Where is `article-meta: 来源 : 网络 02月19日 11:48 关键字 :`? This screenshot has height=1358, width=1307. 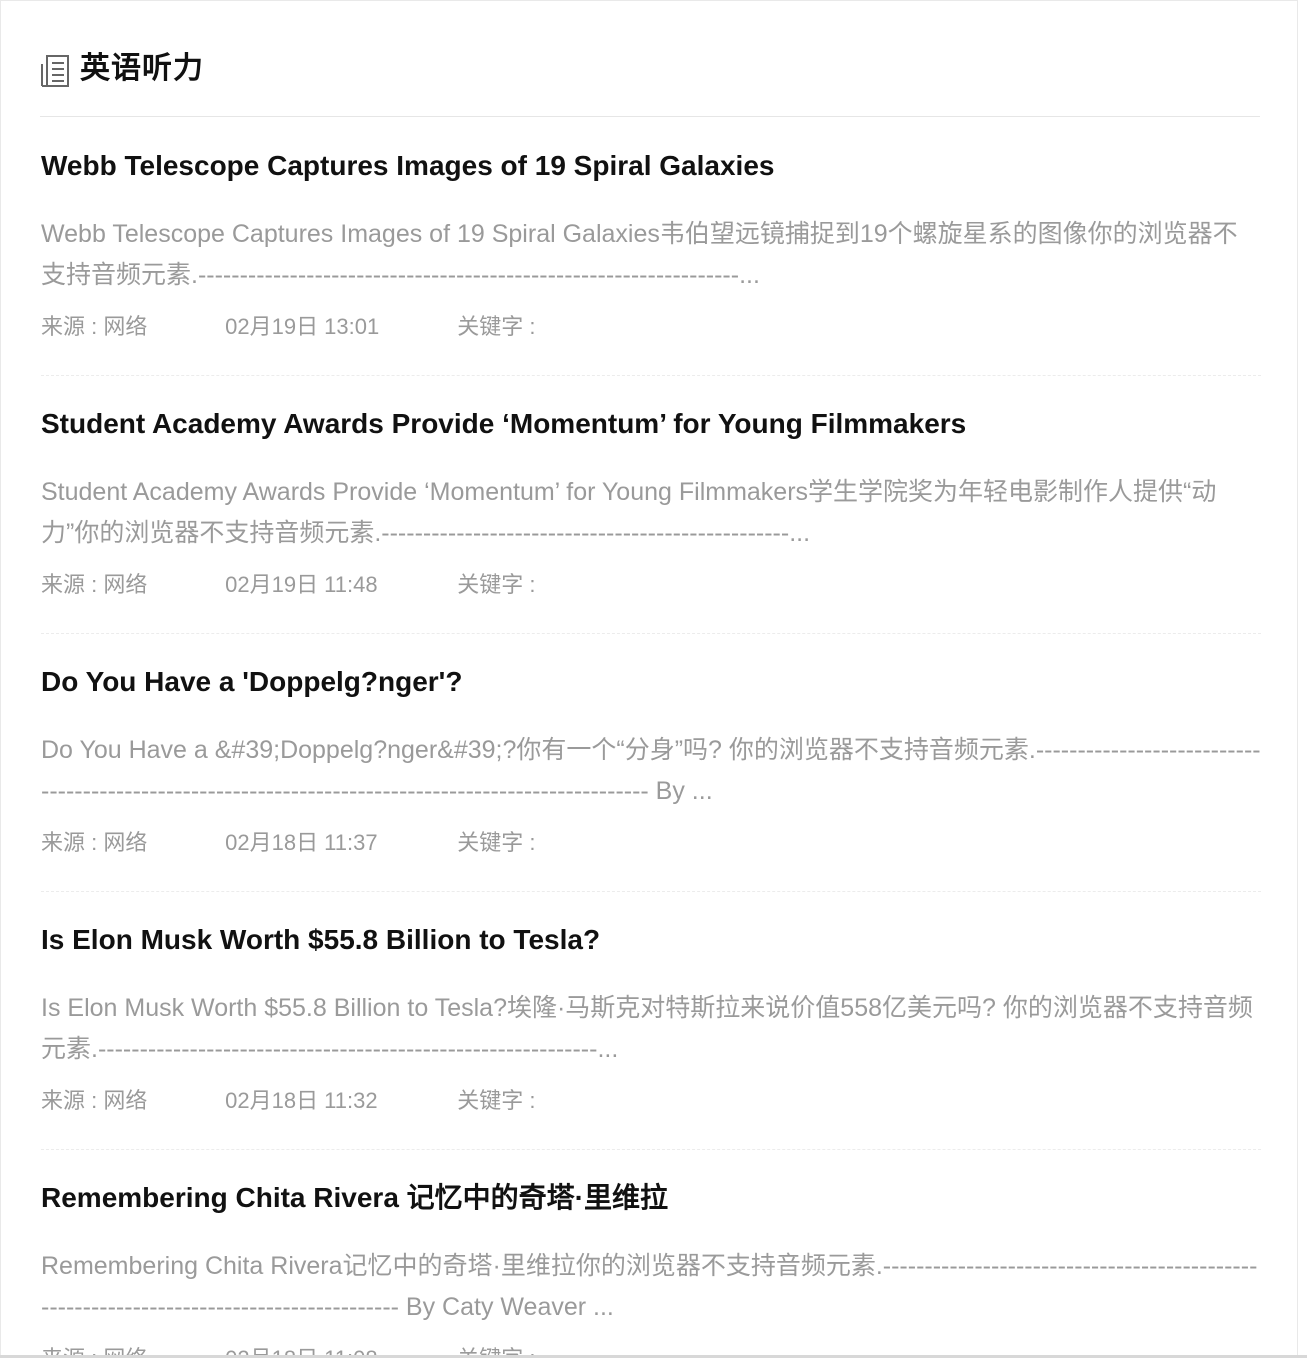
article-meta: 来源 : 网络 02月19日 11:48 关键字 : is located at coordinates (288, 585).